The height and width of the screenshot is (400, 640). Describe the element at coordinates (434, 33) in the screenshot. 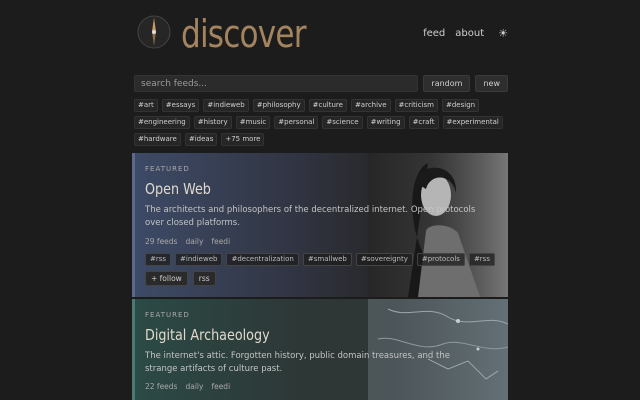

I see `nav-feed-link: feed` at that location.